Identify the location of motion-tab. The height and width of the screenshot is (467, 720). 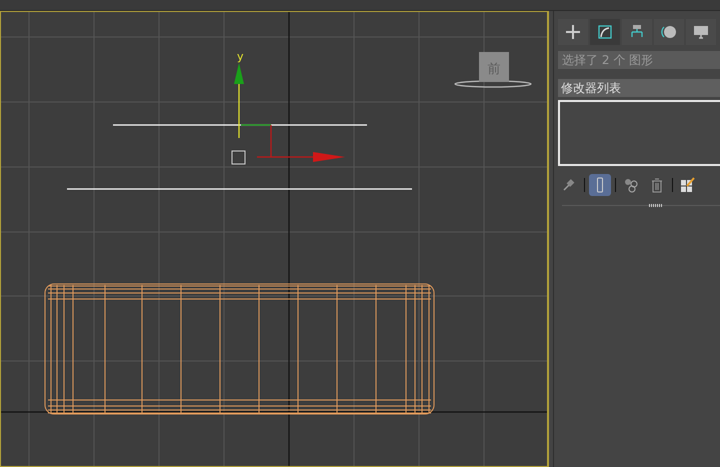
(669, 32).